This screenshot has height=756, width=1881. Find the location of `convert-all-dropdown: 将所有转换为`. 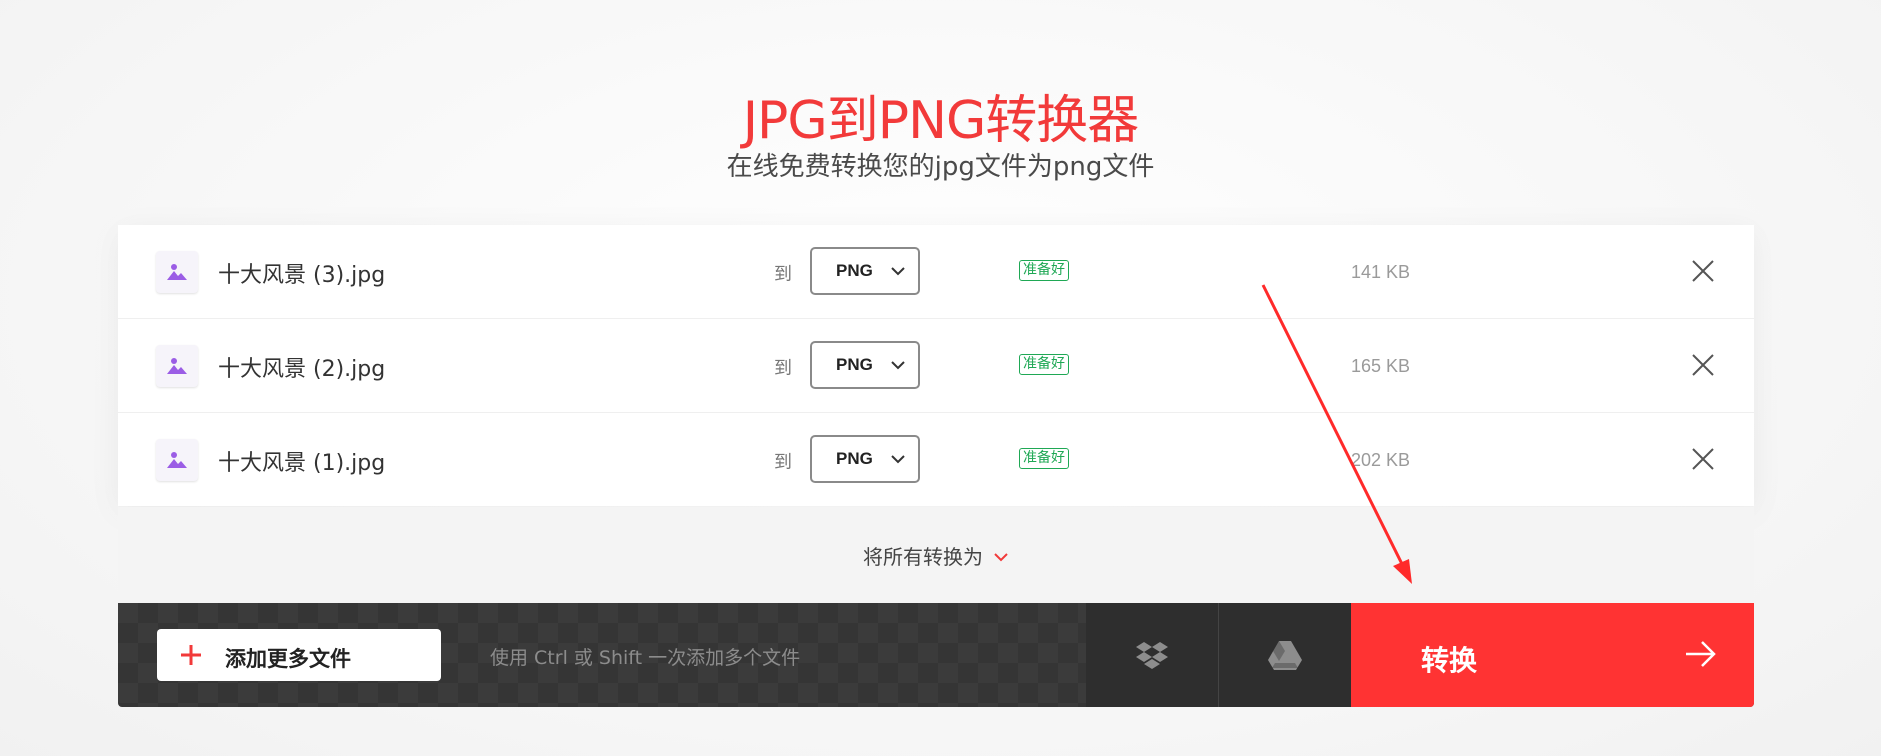

convert-all-dropdown: 将所有转换为 is located at coordinates (936, 555).